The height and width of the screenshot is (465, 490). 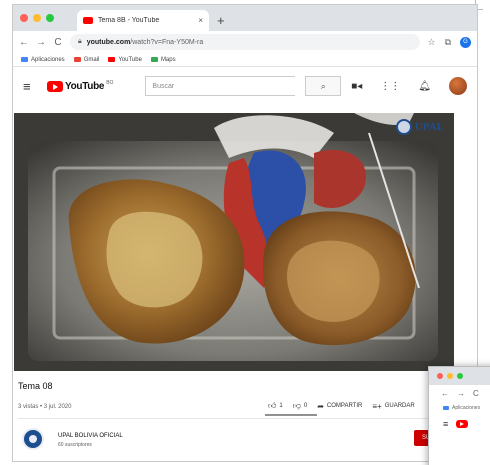 I want to click on playlist-add-icon: ≡+, so click(x=377, y=406).